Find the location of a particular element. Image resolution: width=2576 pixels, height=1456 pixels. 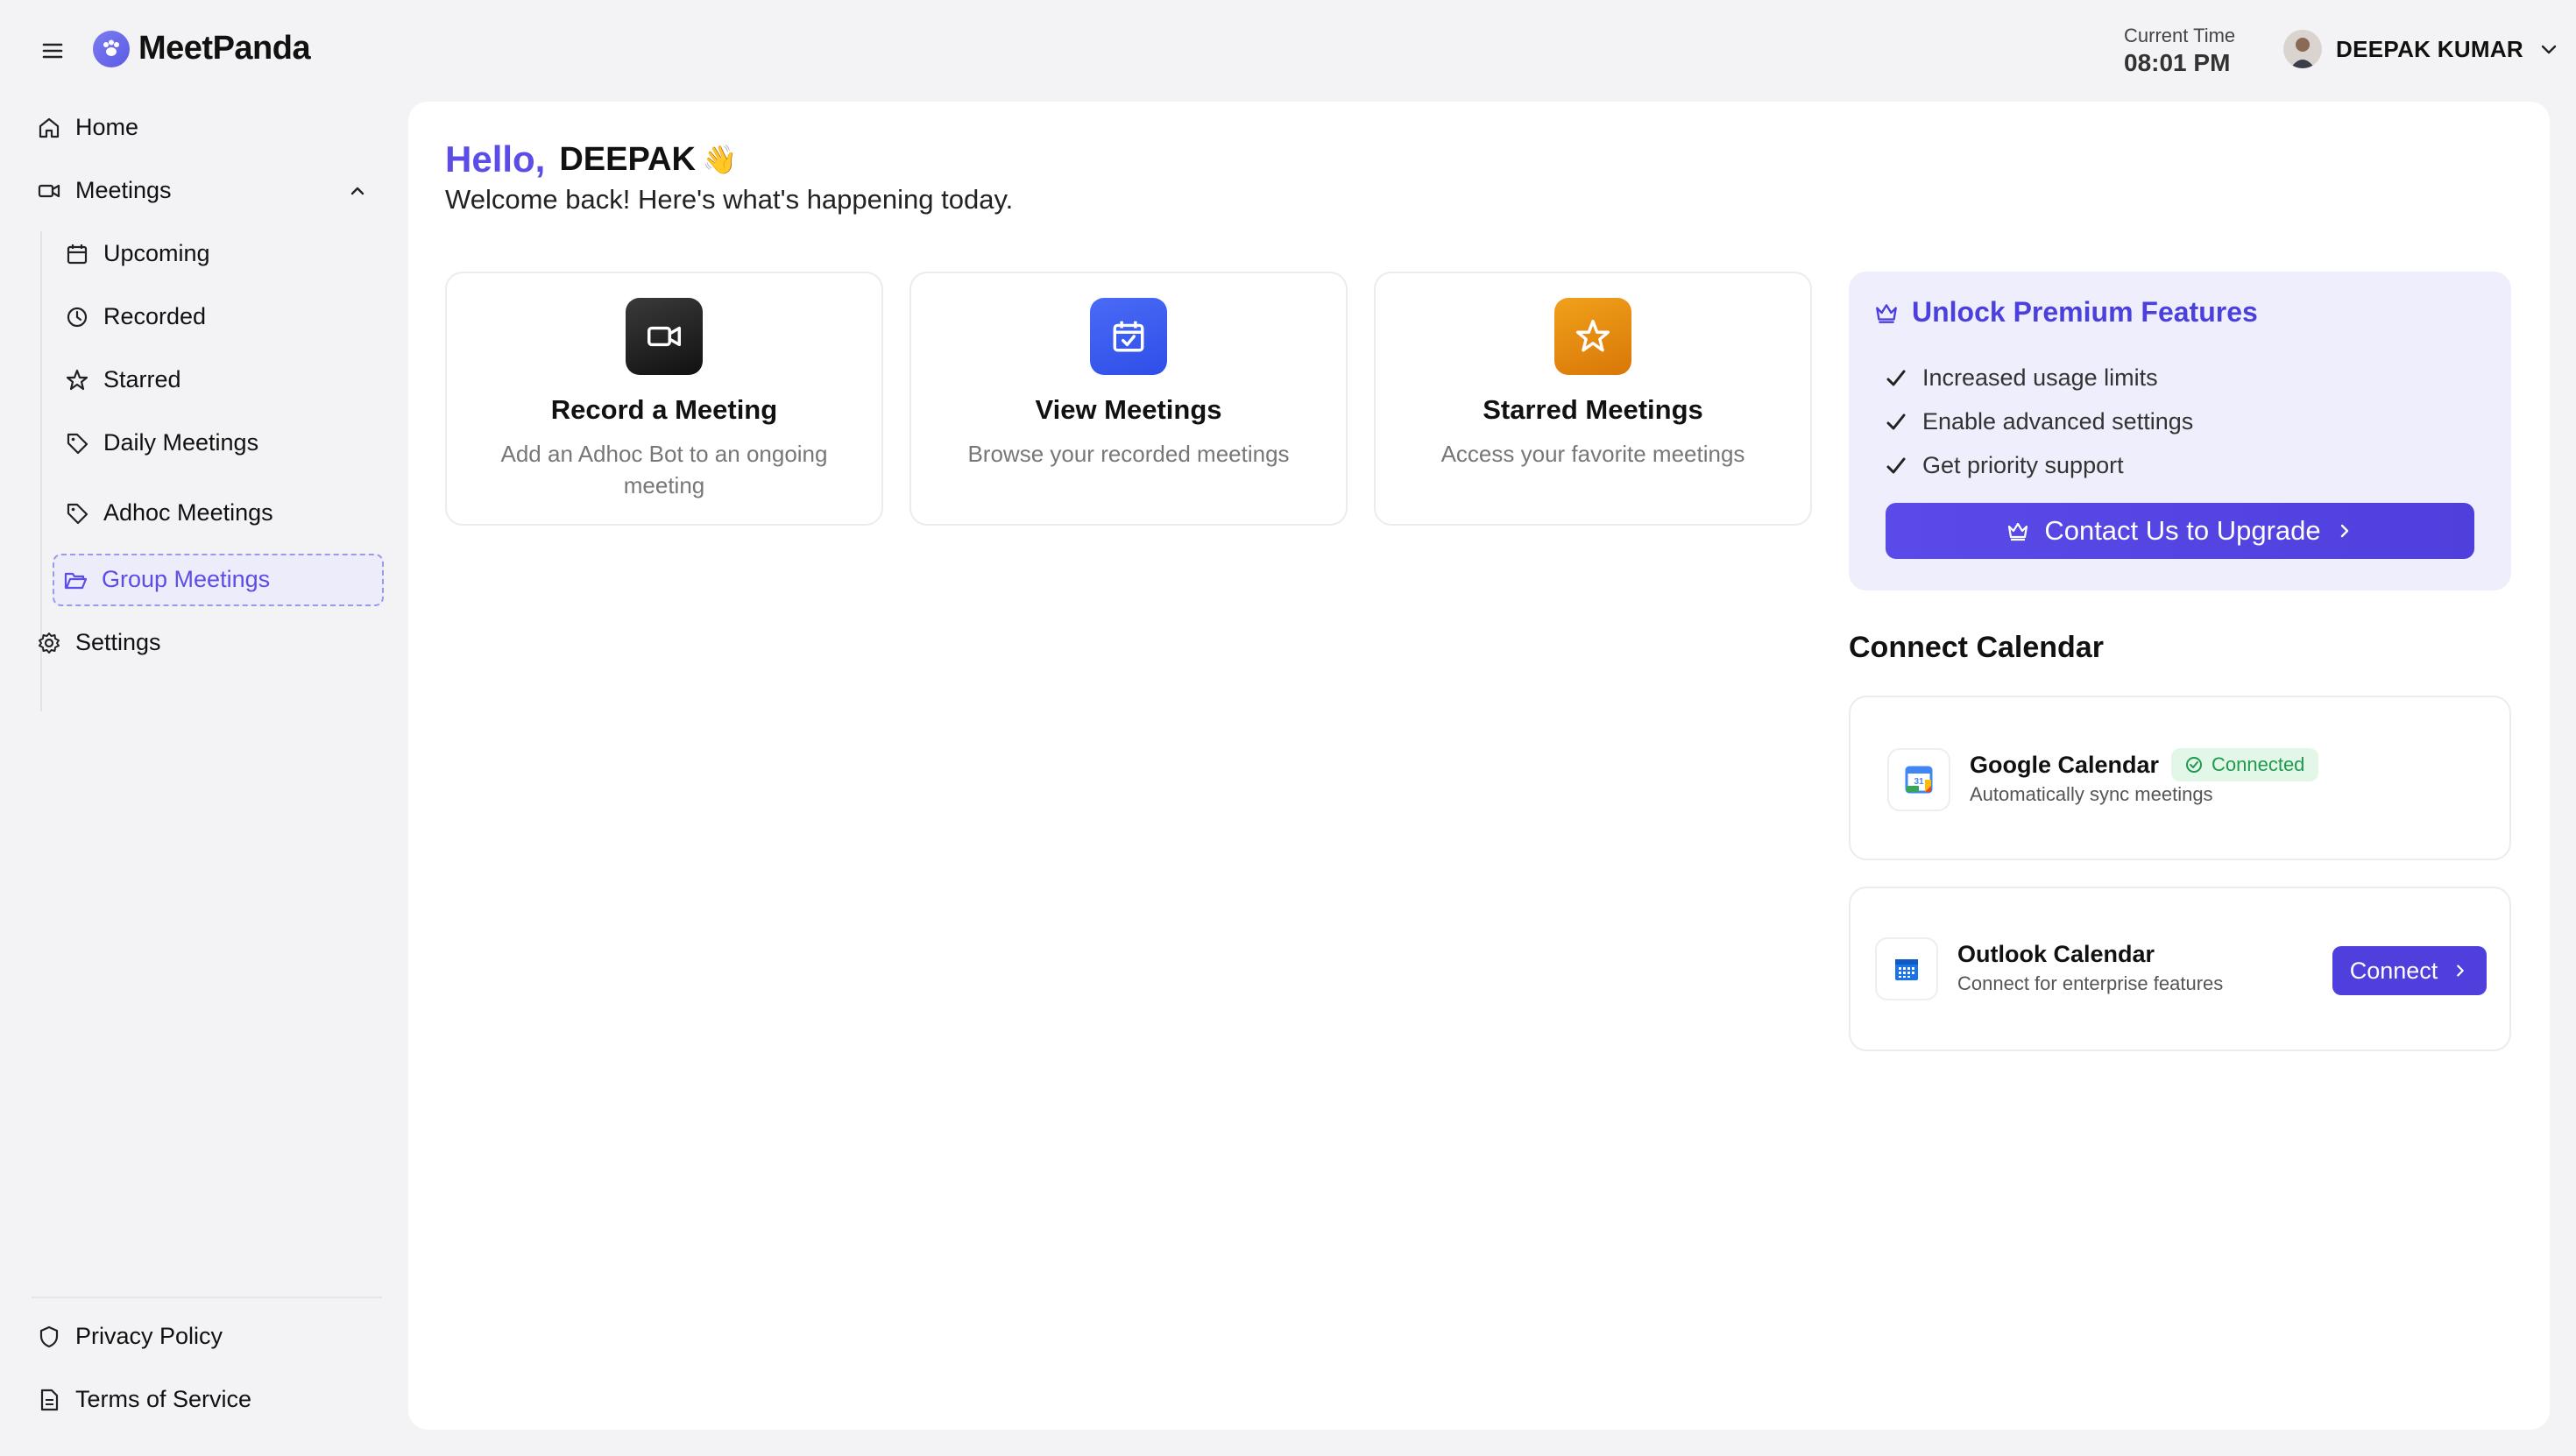

status-badge: Connected is located at coordinates (2245, 764).